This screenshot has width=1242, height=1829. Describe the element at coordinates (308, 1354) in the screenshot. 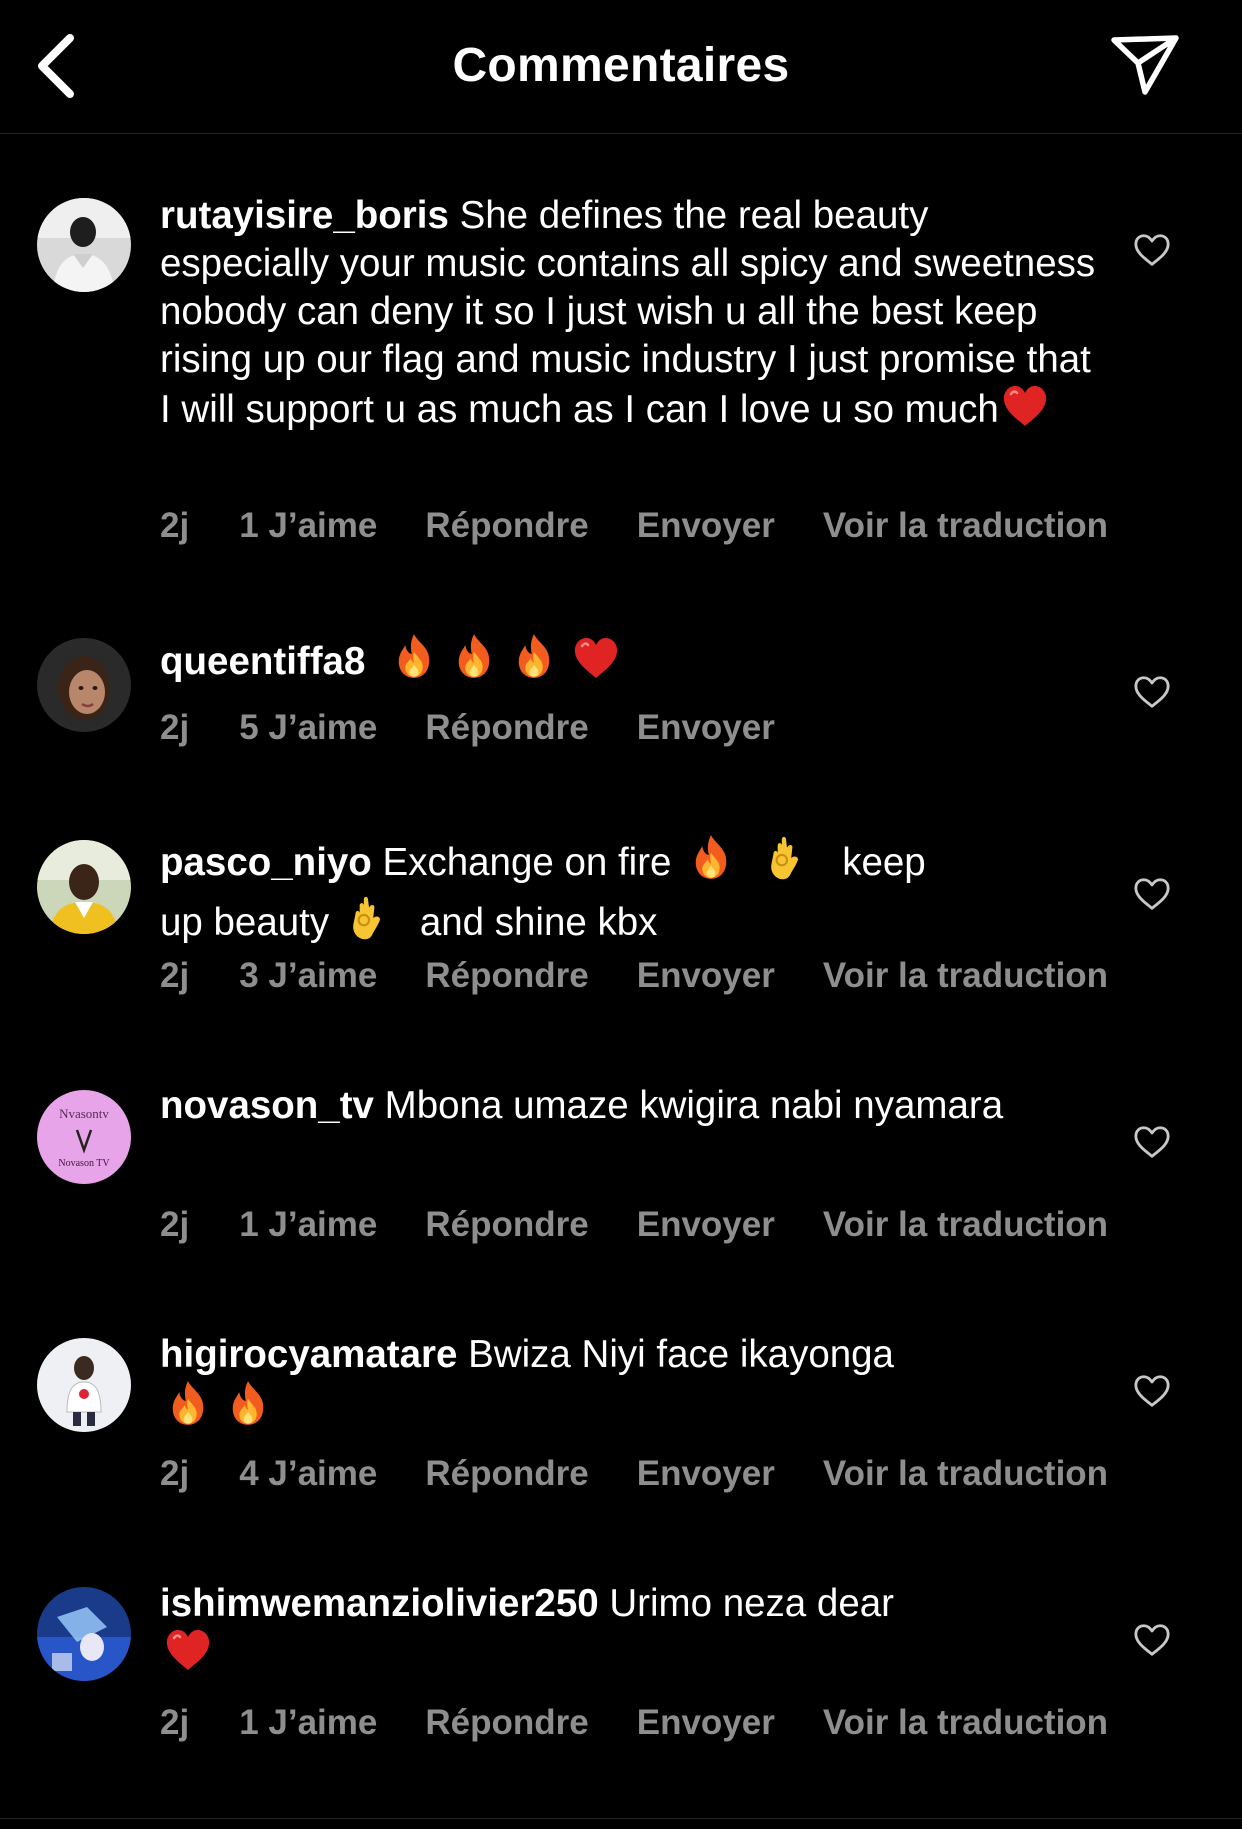

I see `comment-username: higirocyamatare` at that location.